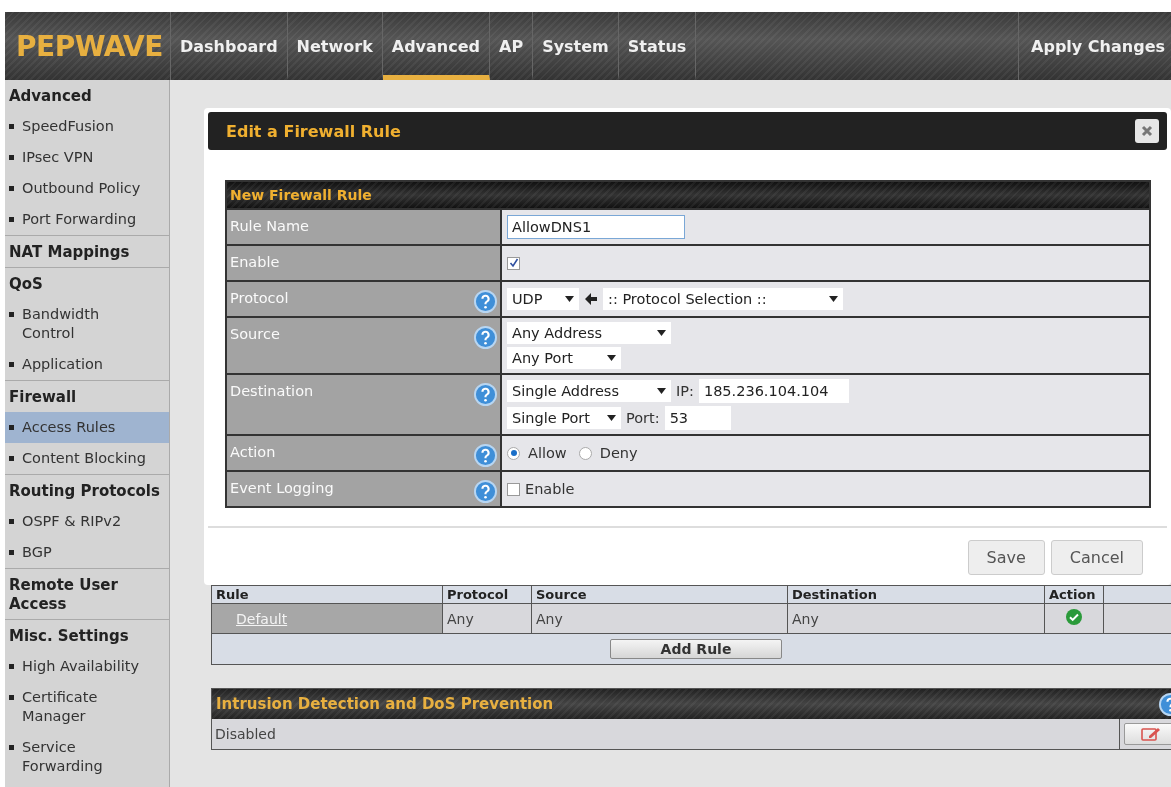 This screenshot has height=787, width=1171. Describe the element at coordinates (87, 251) in the screenshot. I see `sidebar-heading: NAT Mappings` at that location.